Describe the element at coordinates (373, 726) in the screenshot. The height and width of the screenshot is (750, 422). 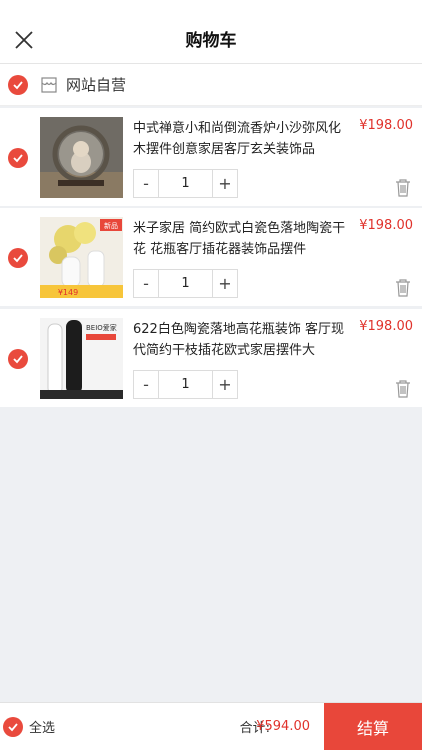
I see `checkout-button: 结算` at that location.